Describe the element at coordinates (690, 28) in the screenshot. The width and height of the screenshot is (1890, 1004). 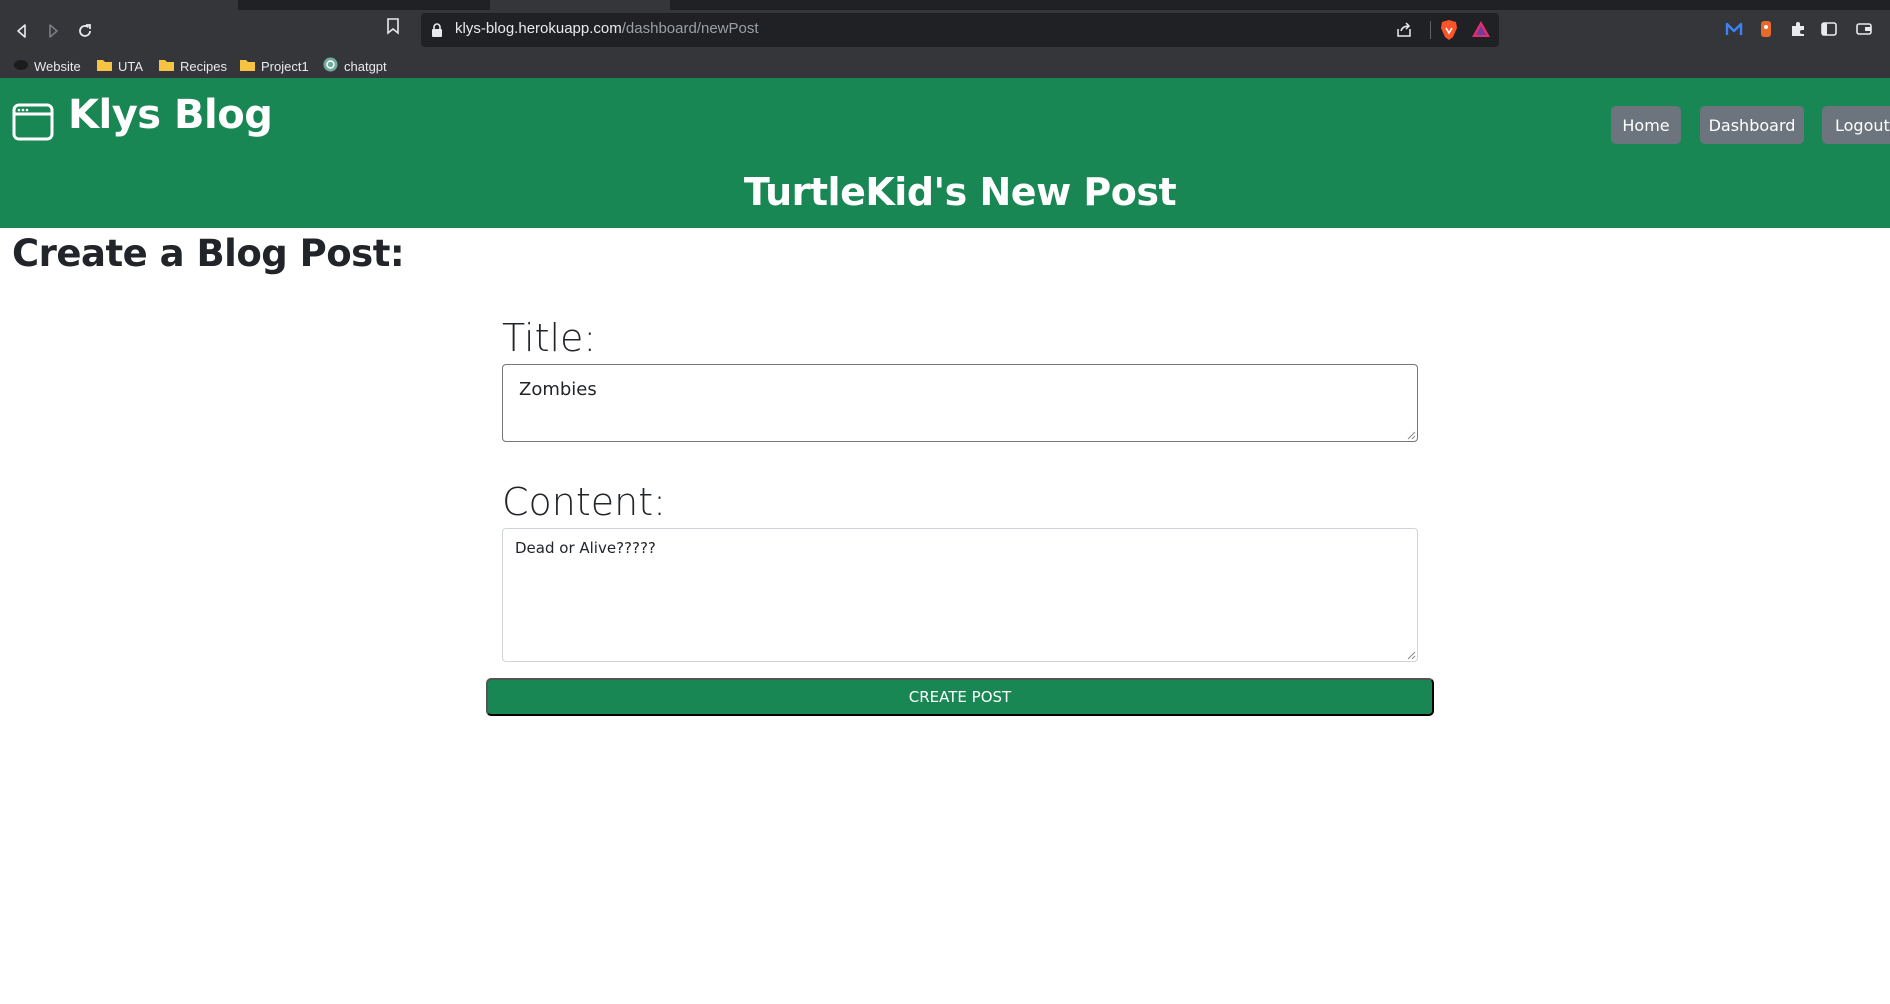
I see `url-path: /dashboard/newPost` at that location.